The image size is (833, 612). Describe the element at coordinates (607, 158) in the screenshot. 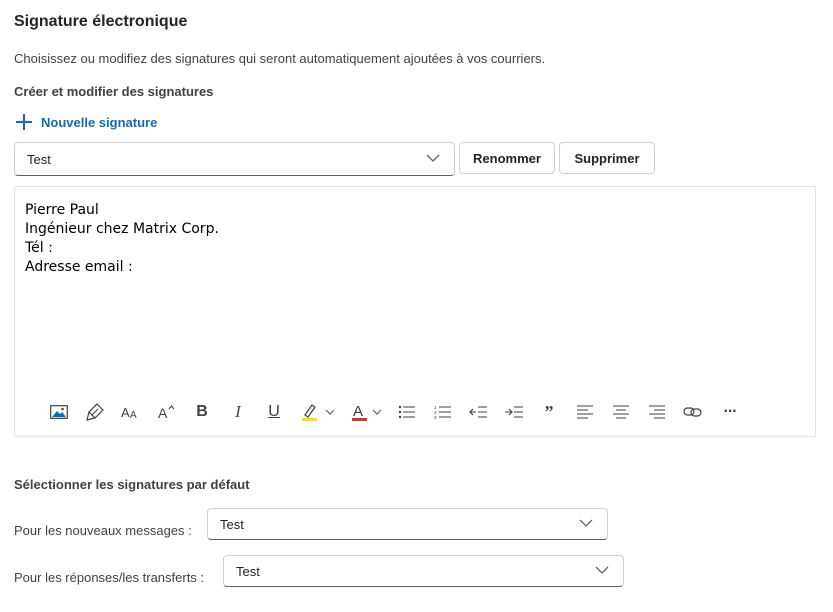

I see `delete-button: Supprimer` at that location.